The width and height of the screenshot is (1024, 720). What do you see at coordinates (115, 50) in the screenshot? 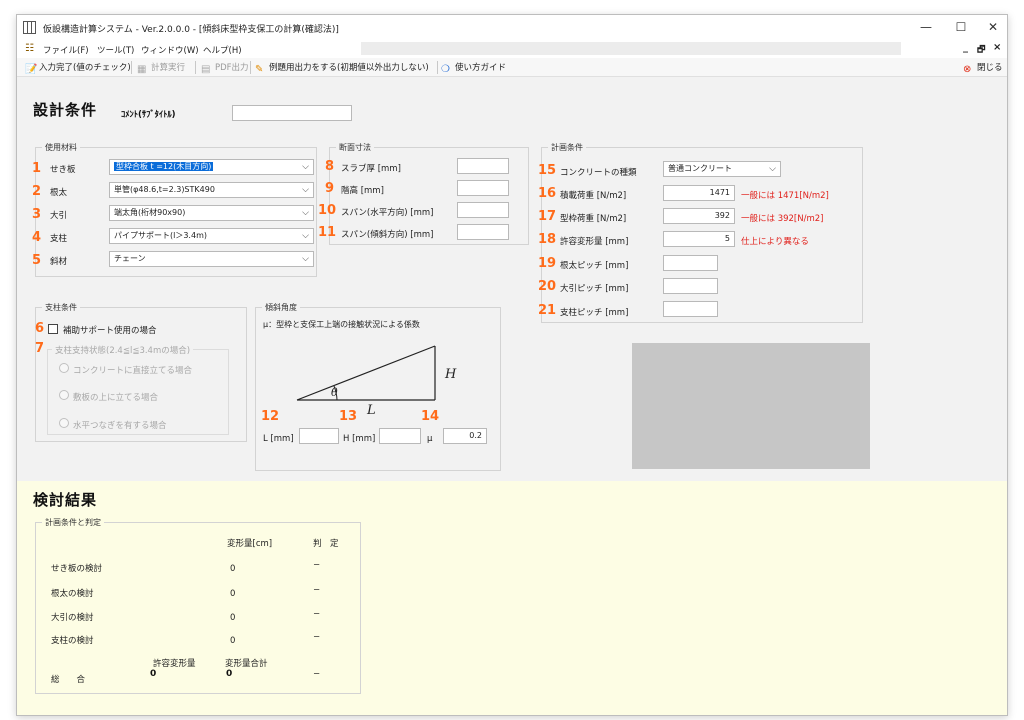
I see `menu-tools: ツール(T)` at bounding box center [115, 50].